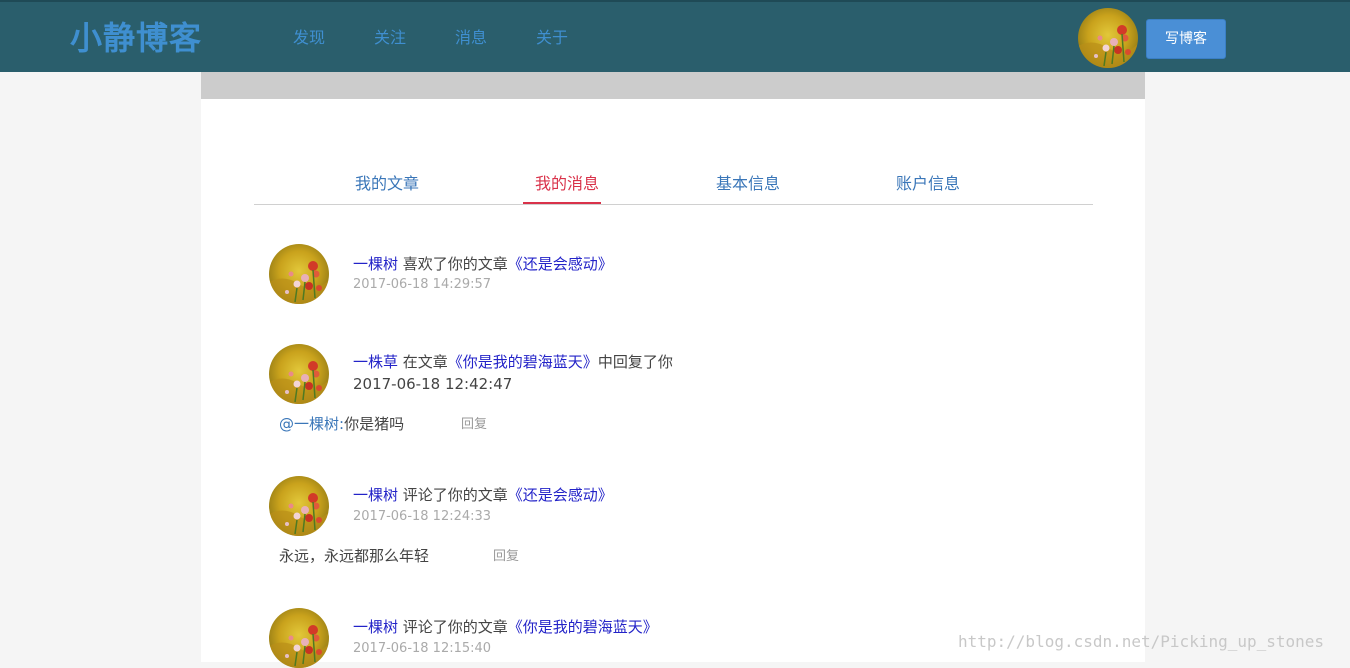 The image size is (1350, 668). I want to click on user-avatar, so click(1108, 38).